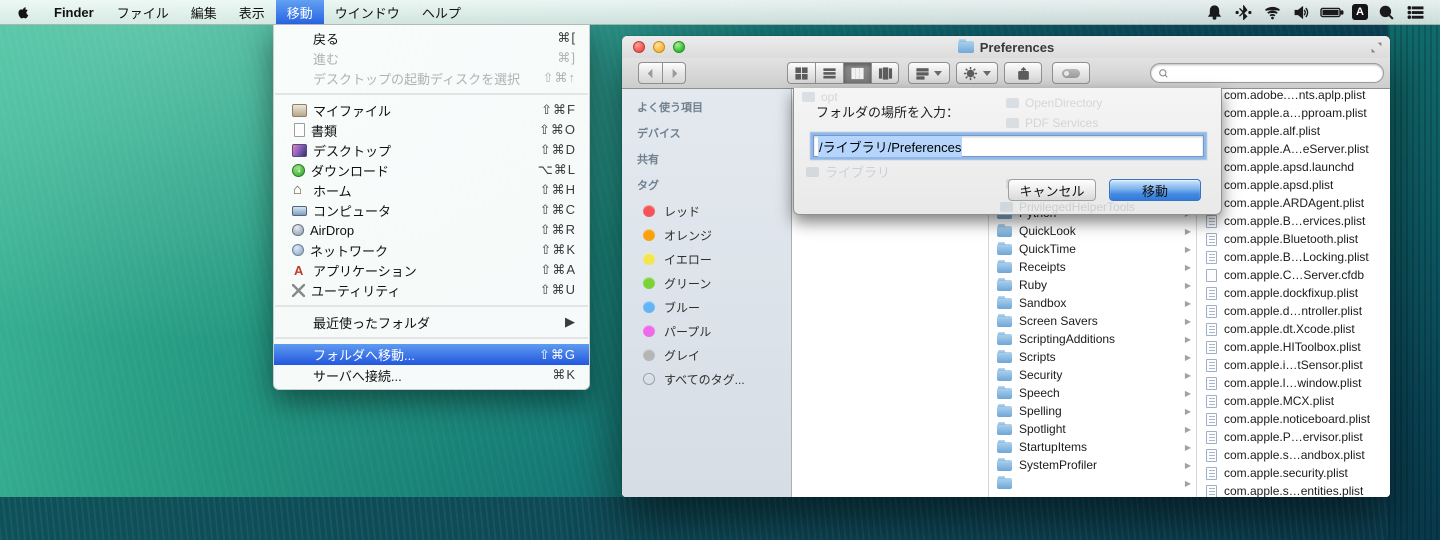 The width and height of the screenshot is (1440, 540). Describe the element at coordinates (431, 78) in the screenshot. I see `go-menu-item: デスクトップの起動ディスクを選択 ⇧⌘↑` at that location.